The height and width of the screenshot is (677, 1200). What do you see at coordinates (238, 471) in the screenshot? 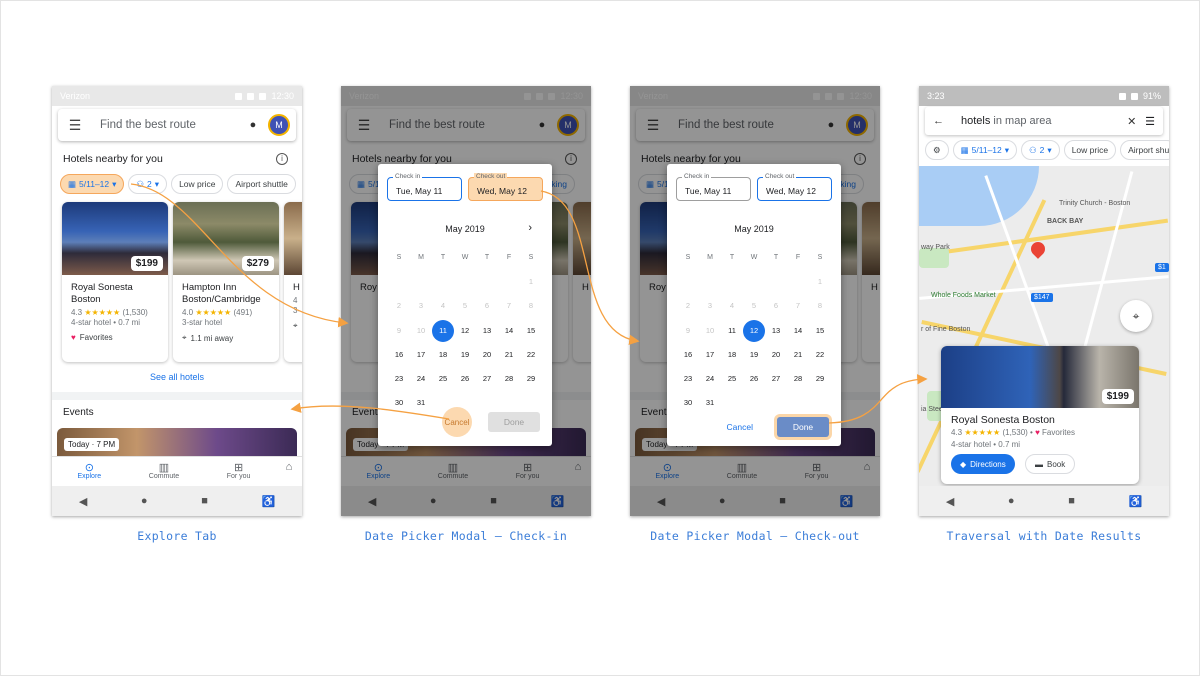
I see `tab-for-you: ⊞ For you` at bounding box center [238, 471].